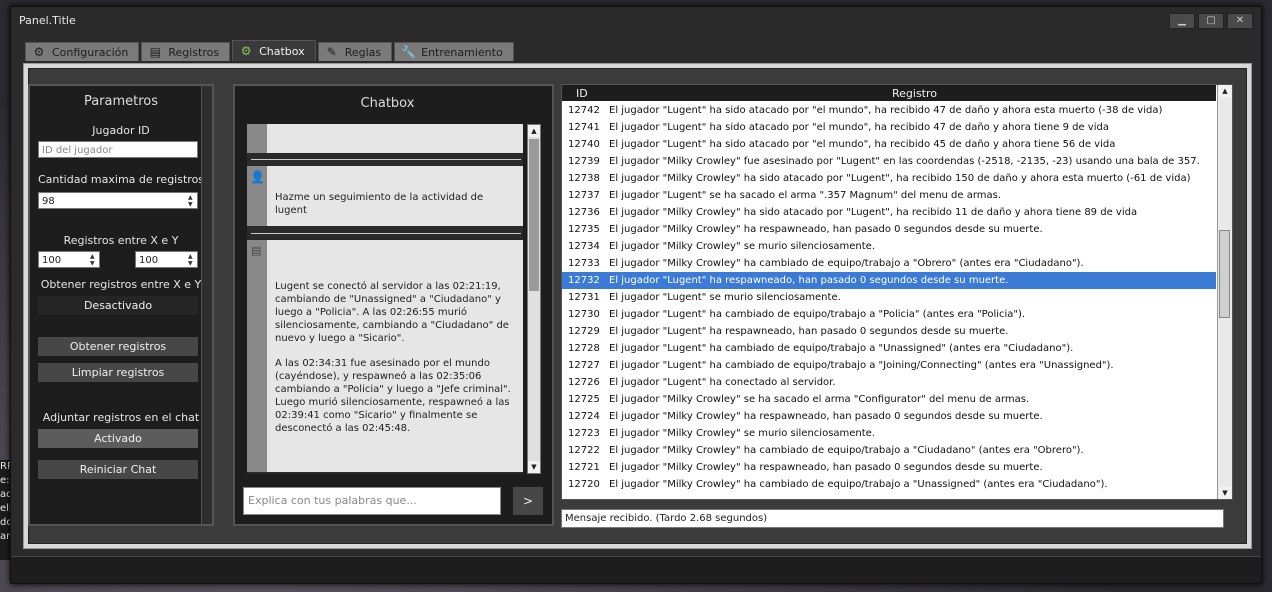 This screenshot has height=592, width=1272. Describe the element at coordinates (118, 469) in the screenshot. I see `reiniciar-chat-button: Reiniciar Chat` at that location.